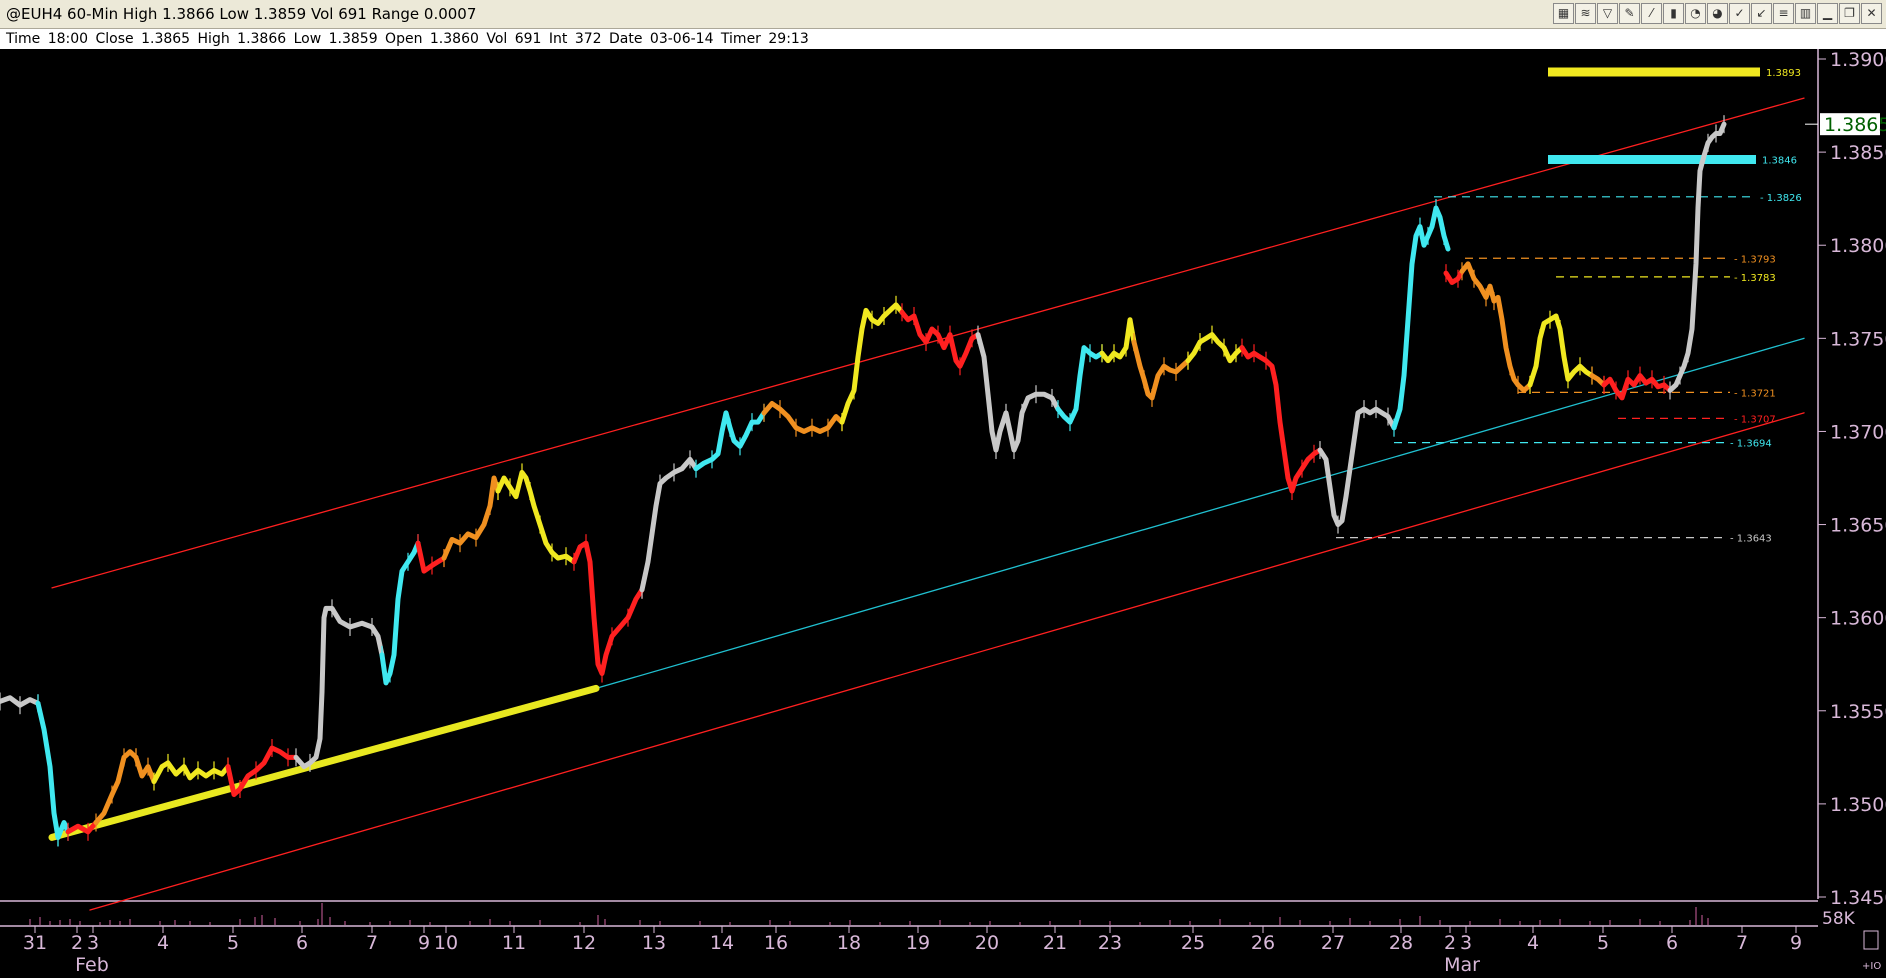 The height and width of the screenshot is (978, 1886). I want to click on x-tick-label: 20, so click(987, 943).